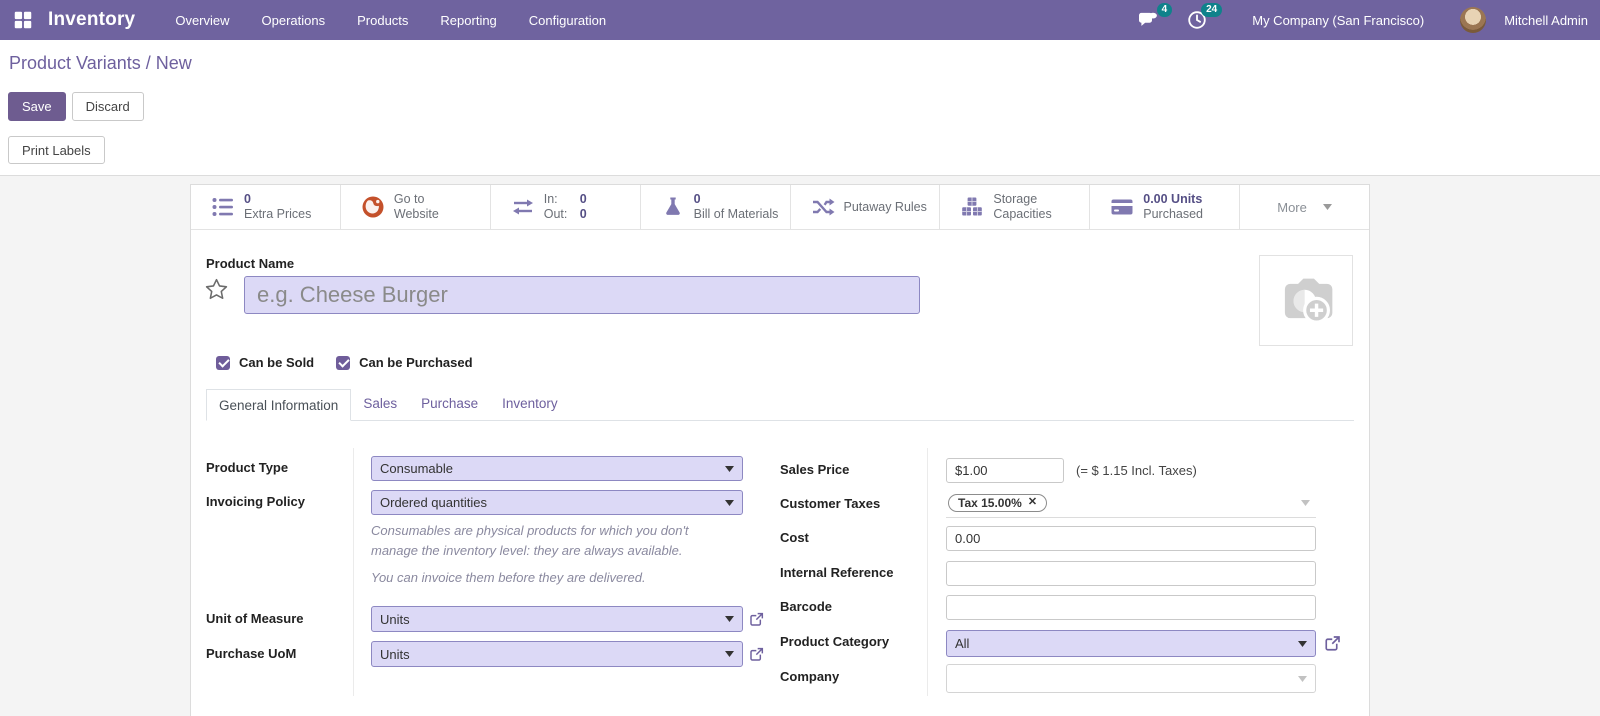  I want to click on storage-label-line2: Capacities, so click(1022, 214).